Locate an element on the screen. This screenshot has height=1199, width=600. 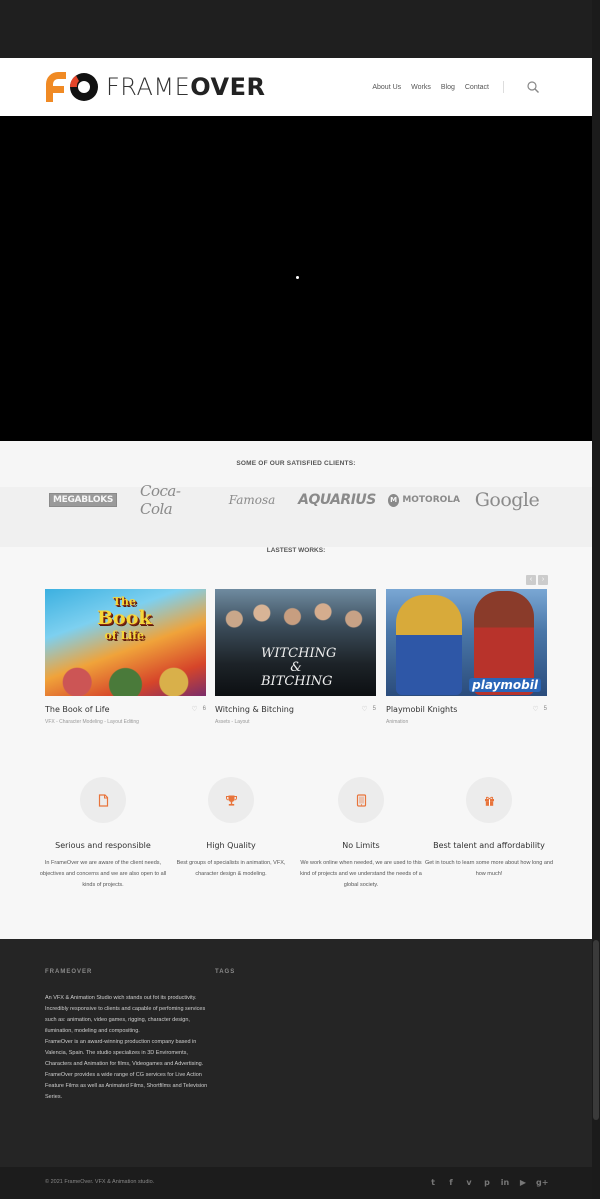
feature-title: Serious and responsible is located at coordinates (103, 845).